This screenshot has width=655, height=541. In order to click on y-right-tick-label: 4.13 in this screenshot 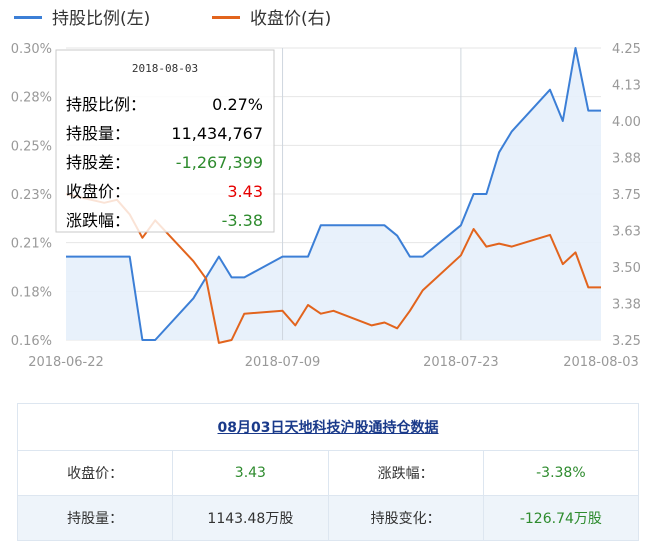, I will do `click(626, 86)`.